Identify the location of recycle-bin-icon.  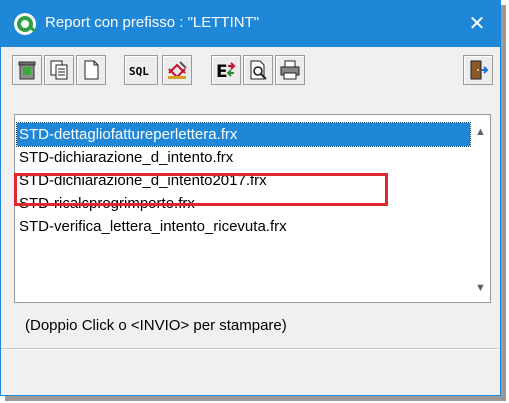
(27, 70).